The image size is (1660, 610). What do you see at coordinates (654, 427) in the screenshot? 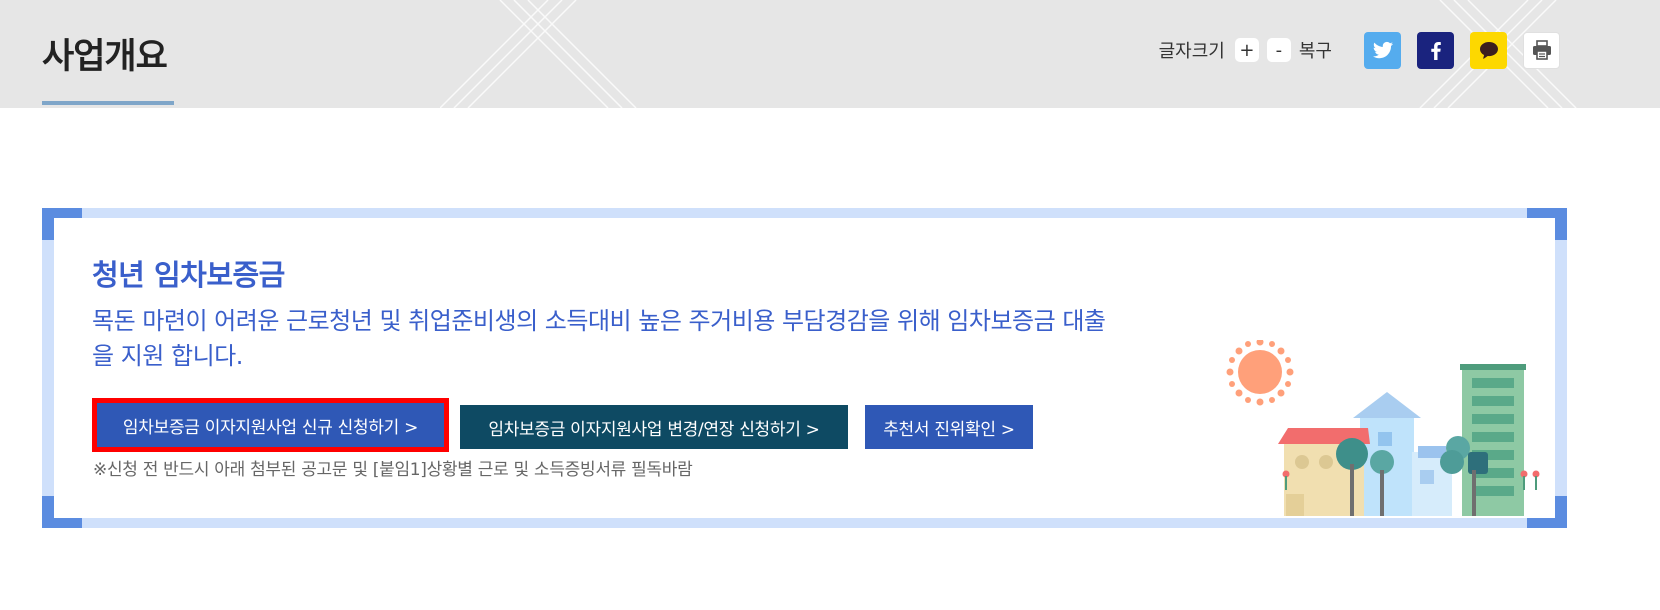
I see `change-extension-application-button: 임차보증금 이자지원사업 변경/연장 신청하기 >` at bounding box center [654, 427].